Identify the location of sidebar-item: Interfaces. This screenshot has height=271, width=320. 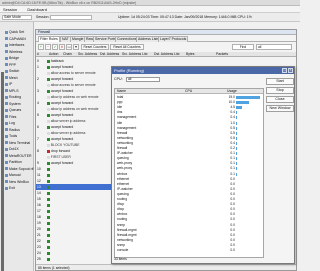
(14, 45).